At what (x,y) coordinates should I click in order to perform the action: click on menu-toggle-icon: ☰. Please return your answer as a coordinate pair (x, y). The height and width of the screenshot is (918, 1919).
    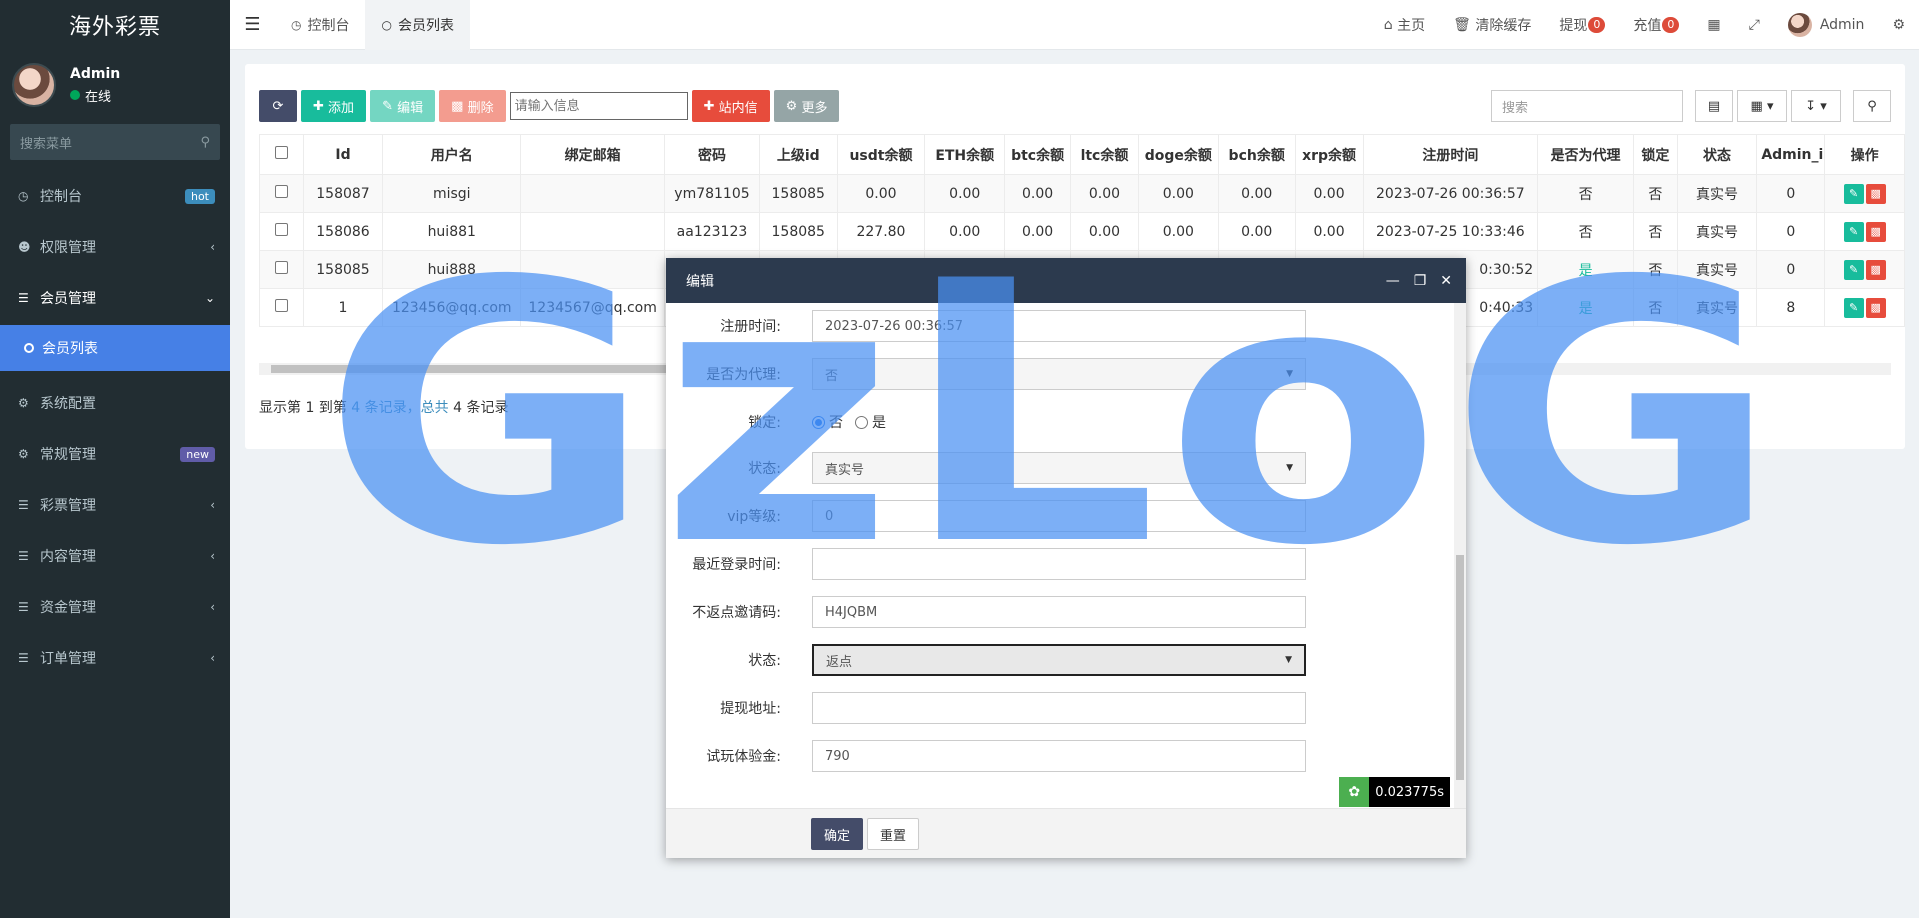
    Looking at the image, I should click on (252, 24).